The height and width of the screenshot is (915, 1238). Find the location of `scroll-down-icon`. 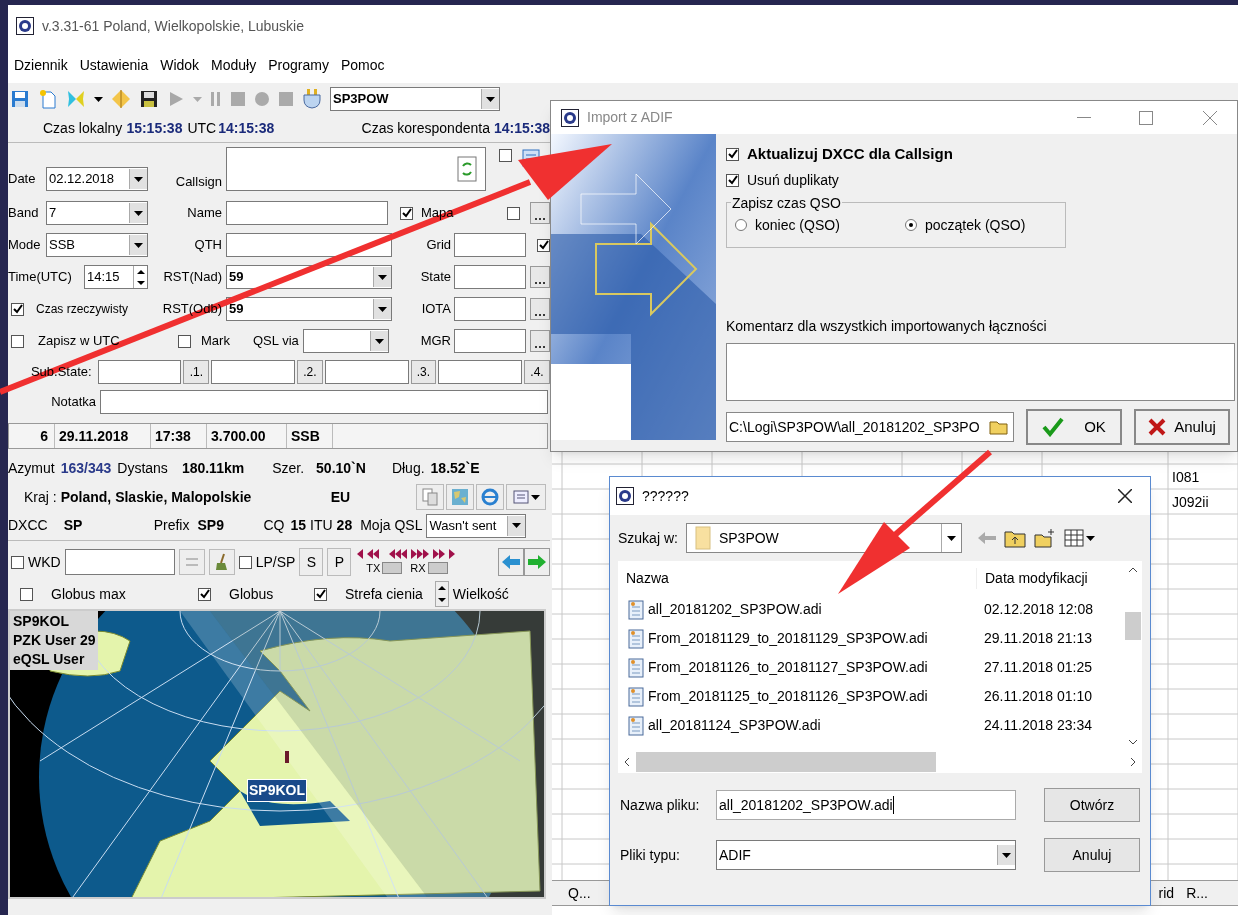

scroll-down-icon is located at coordinates (1133, 742).